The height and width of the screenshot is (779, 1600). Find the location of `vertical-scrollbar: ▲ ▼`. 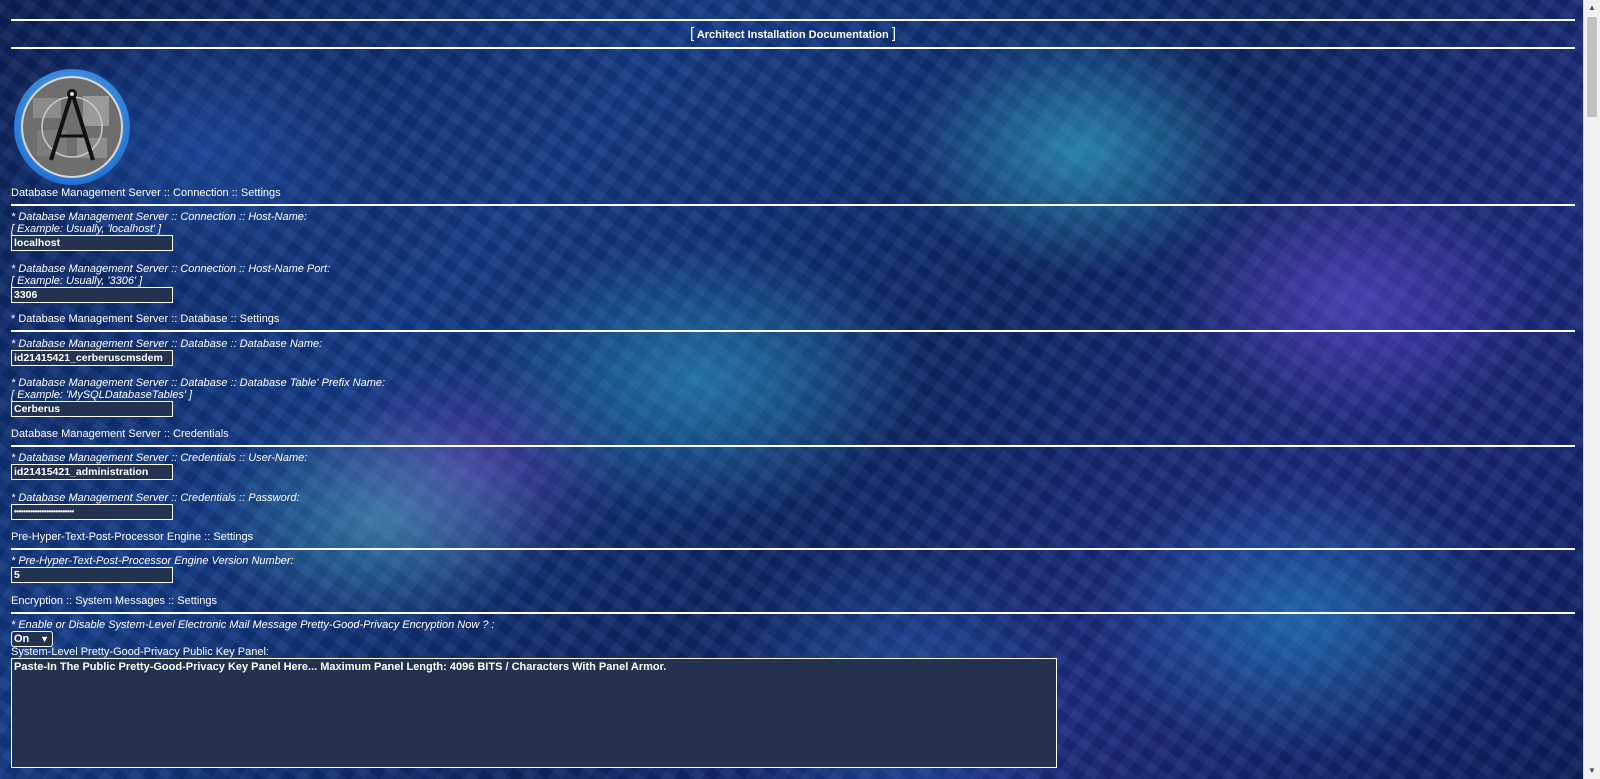

vertical-scrollbar: ▲ ▼ is located at coordinates (1591, 389).